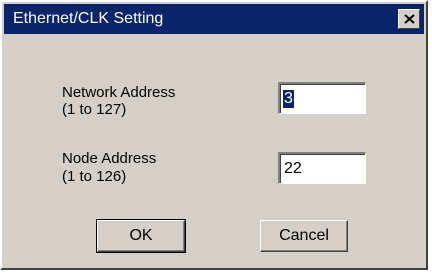 The width and height of the screenshot is (432, 277). What do you see at coordinates (94, 109) in the screenshot?
I see `network-address-range: (1 to 127)` at bounding box center [94, 109].